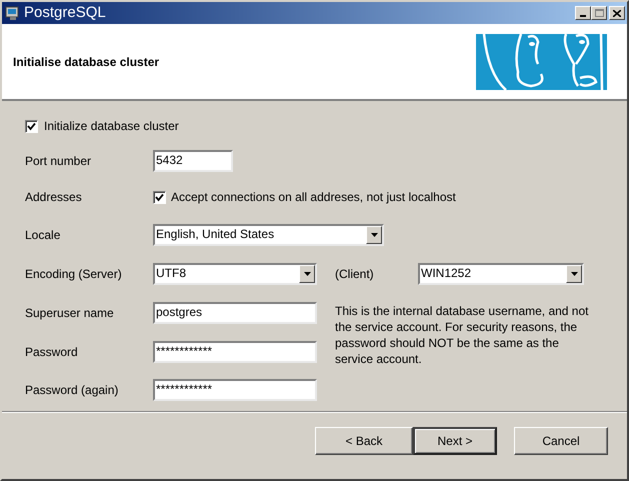  What do you see at coordinates (355, 274) in the screenshot?
I see `field-label: (Client)` at bounding box center [355, 274].